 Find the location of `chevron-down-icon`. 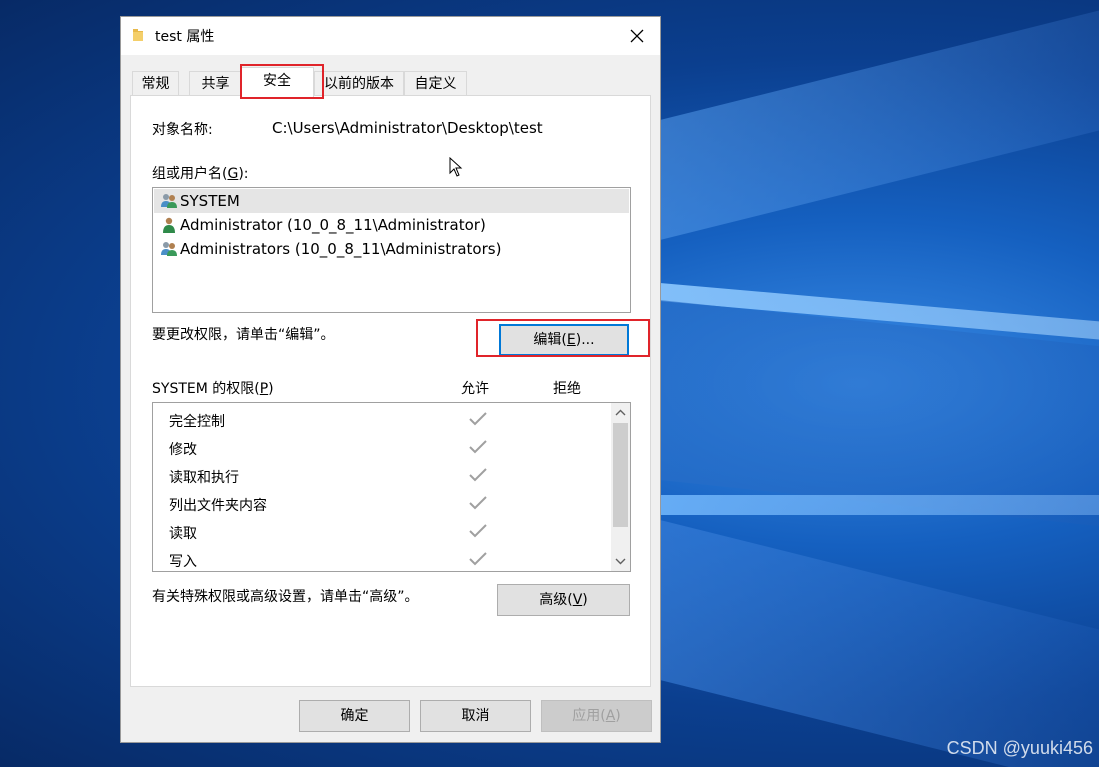

chevron-down-icon is located at coordinates (620, 561).